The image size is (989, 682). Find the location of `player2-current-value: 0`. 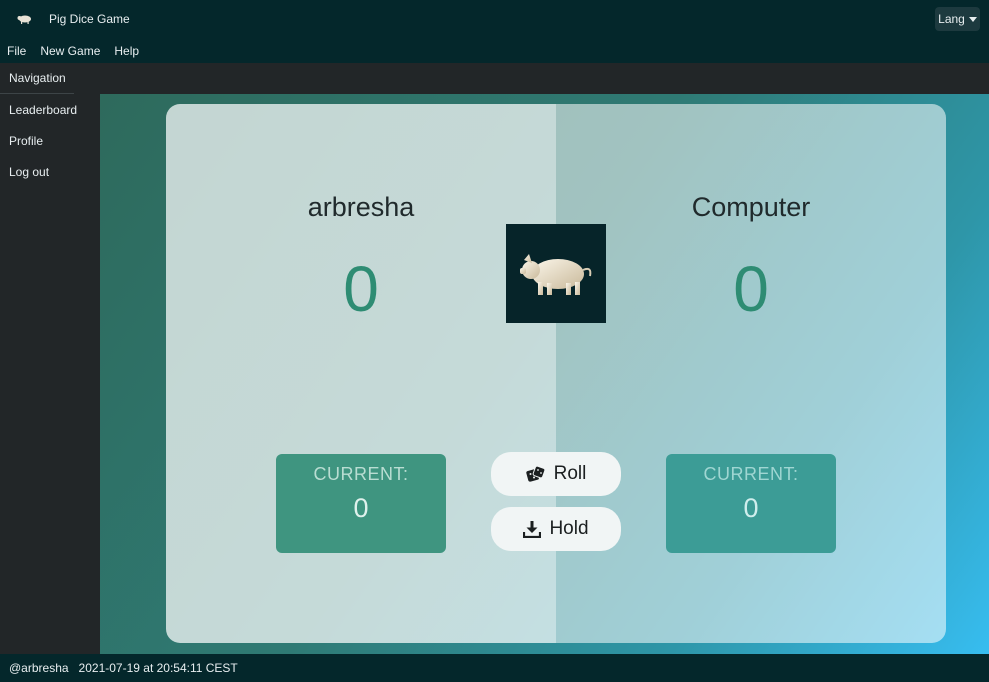

player2-current-value: 0 is located at coordinates (751, 508).